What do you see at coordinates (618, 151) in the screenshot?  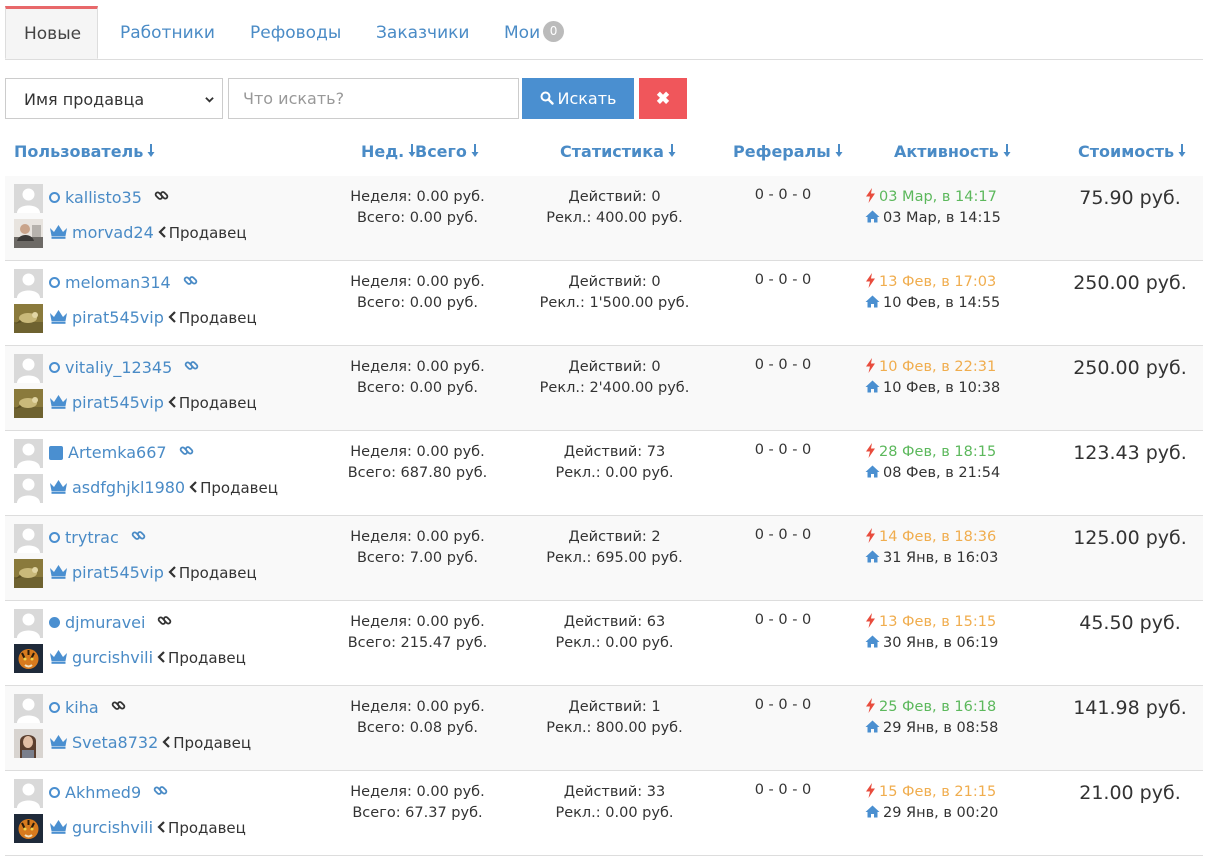 I see `col-stats-sort: Статистика` at bounding box center [618, 151].